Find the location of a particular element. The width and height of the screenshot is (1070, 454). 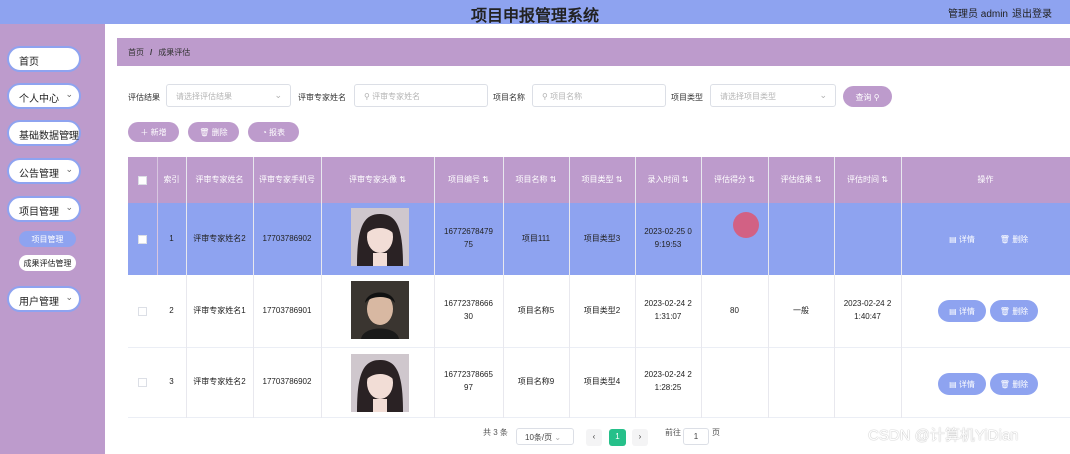

header-label: 评审专家姓名 is located at coordinates (219, 179).